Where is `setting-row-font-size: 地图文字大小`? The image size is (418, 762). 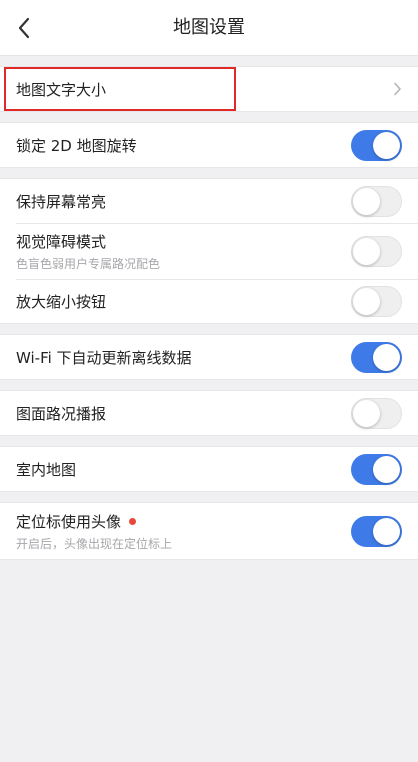
setting-row-font-size: 地图文字大小 is located at coordinates (209, 89).